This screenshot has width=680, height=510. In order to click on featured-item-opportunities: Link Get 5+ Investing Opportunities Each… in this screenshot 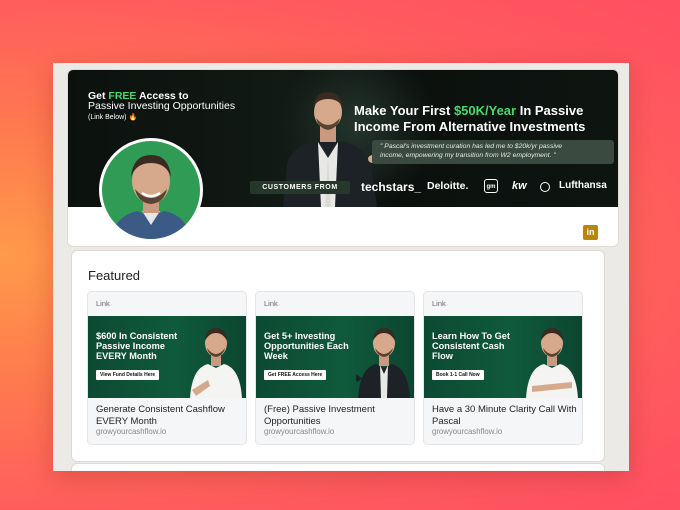, I will do `click(335, 368)`.